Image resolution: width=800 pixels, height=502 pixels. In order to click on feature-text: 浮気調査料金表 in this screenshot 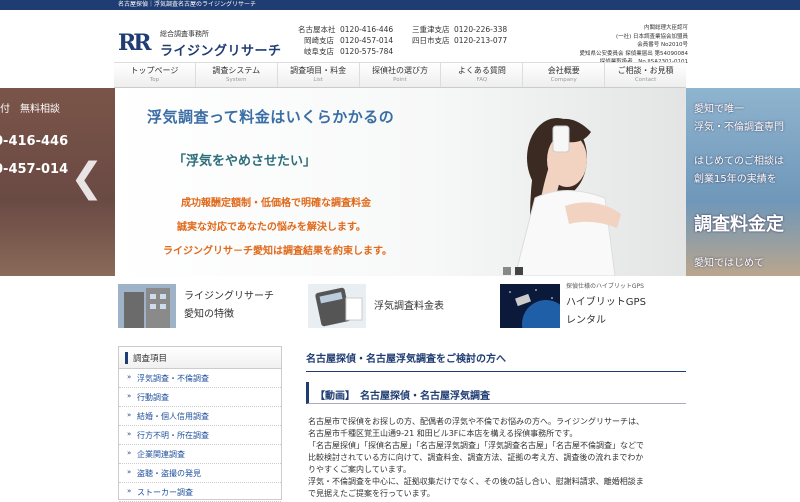, I will do `click(409, 307)`.